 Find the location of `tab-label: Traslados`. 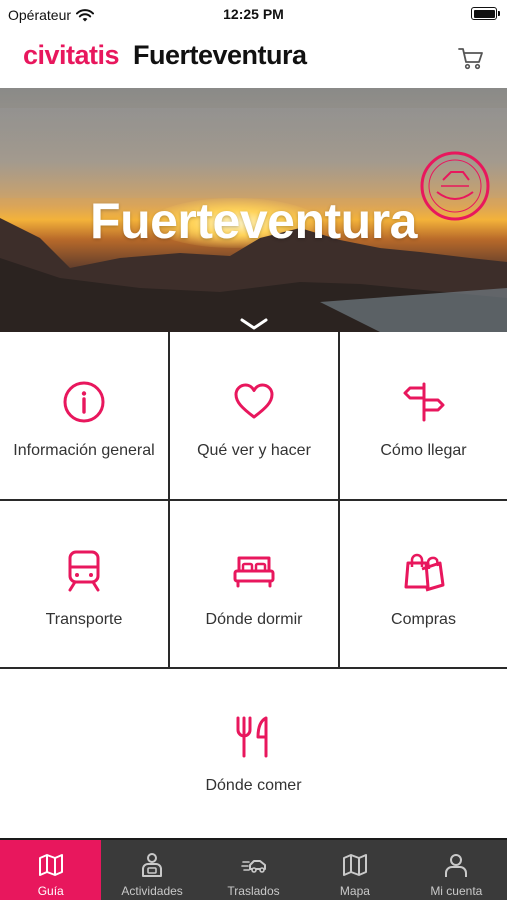

tab-label: Traslados is located at coordinates (253, 891).